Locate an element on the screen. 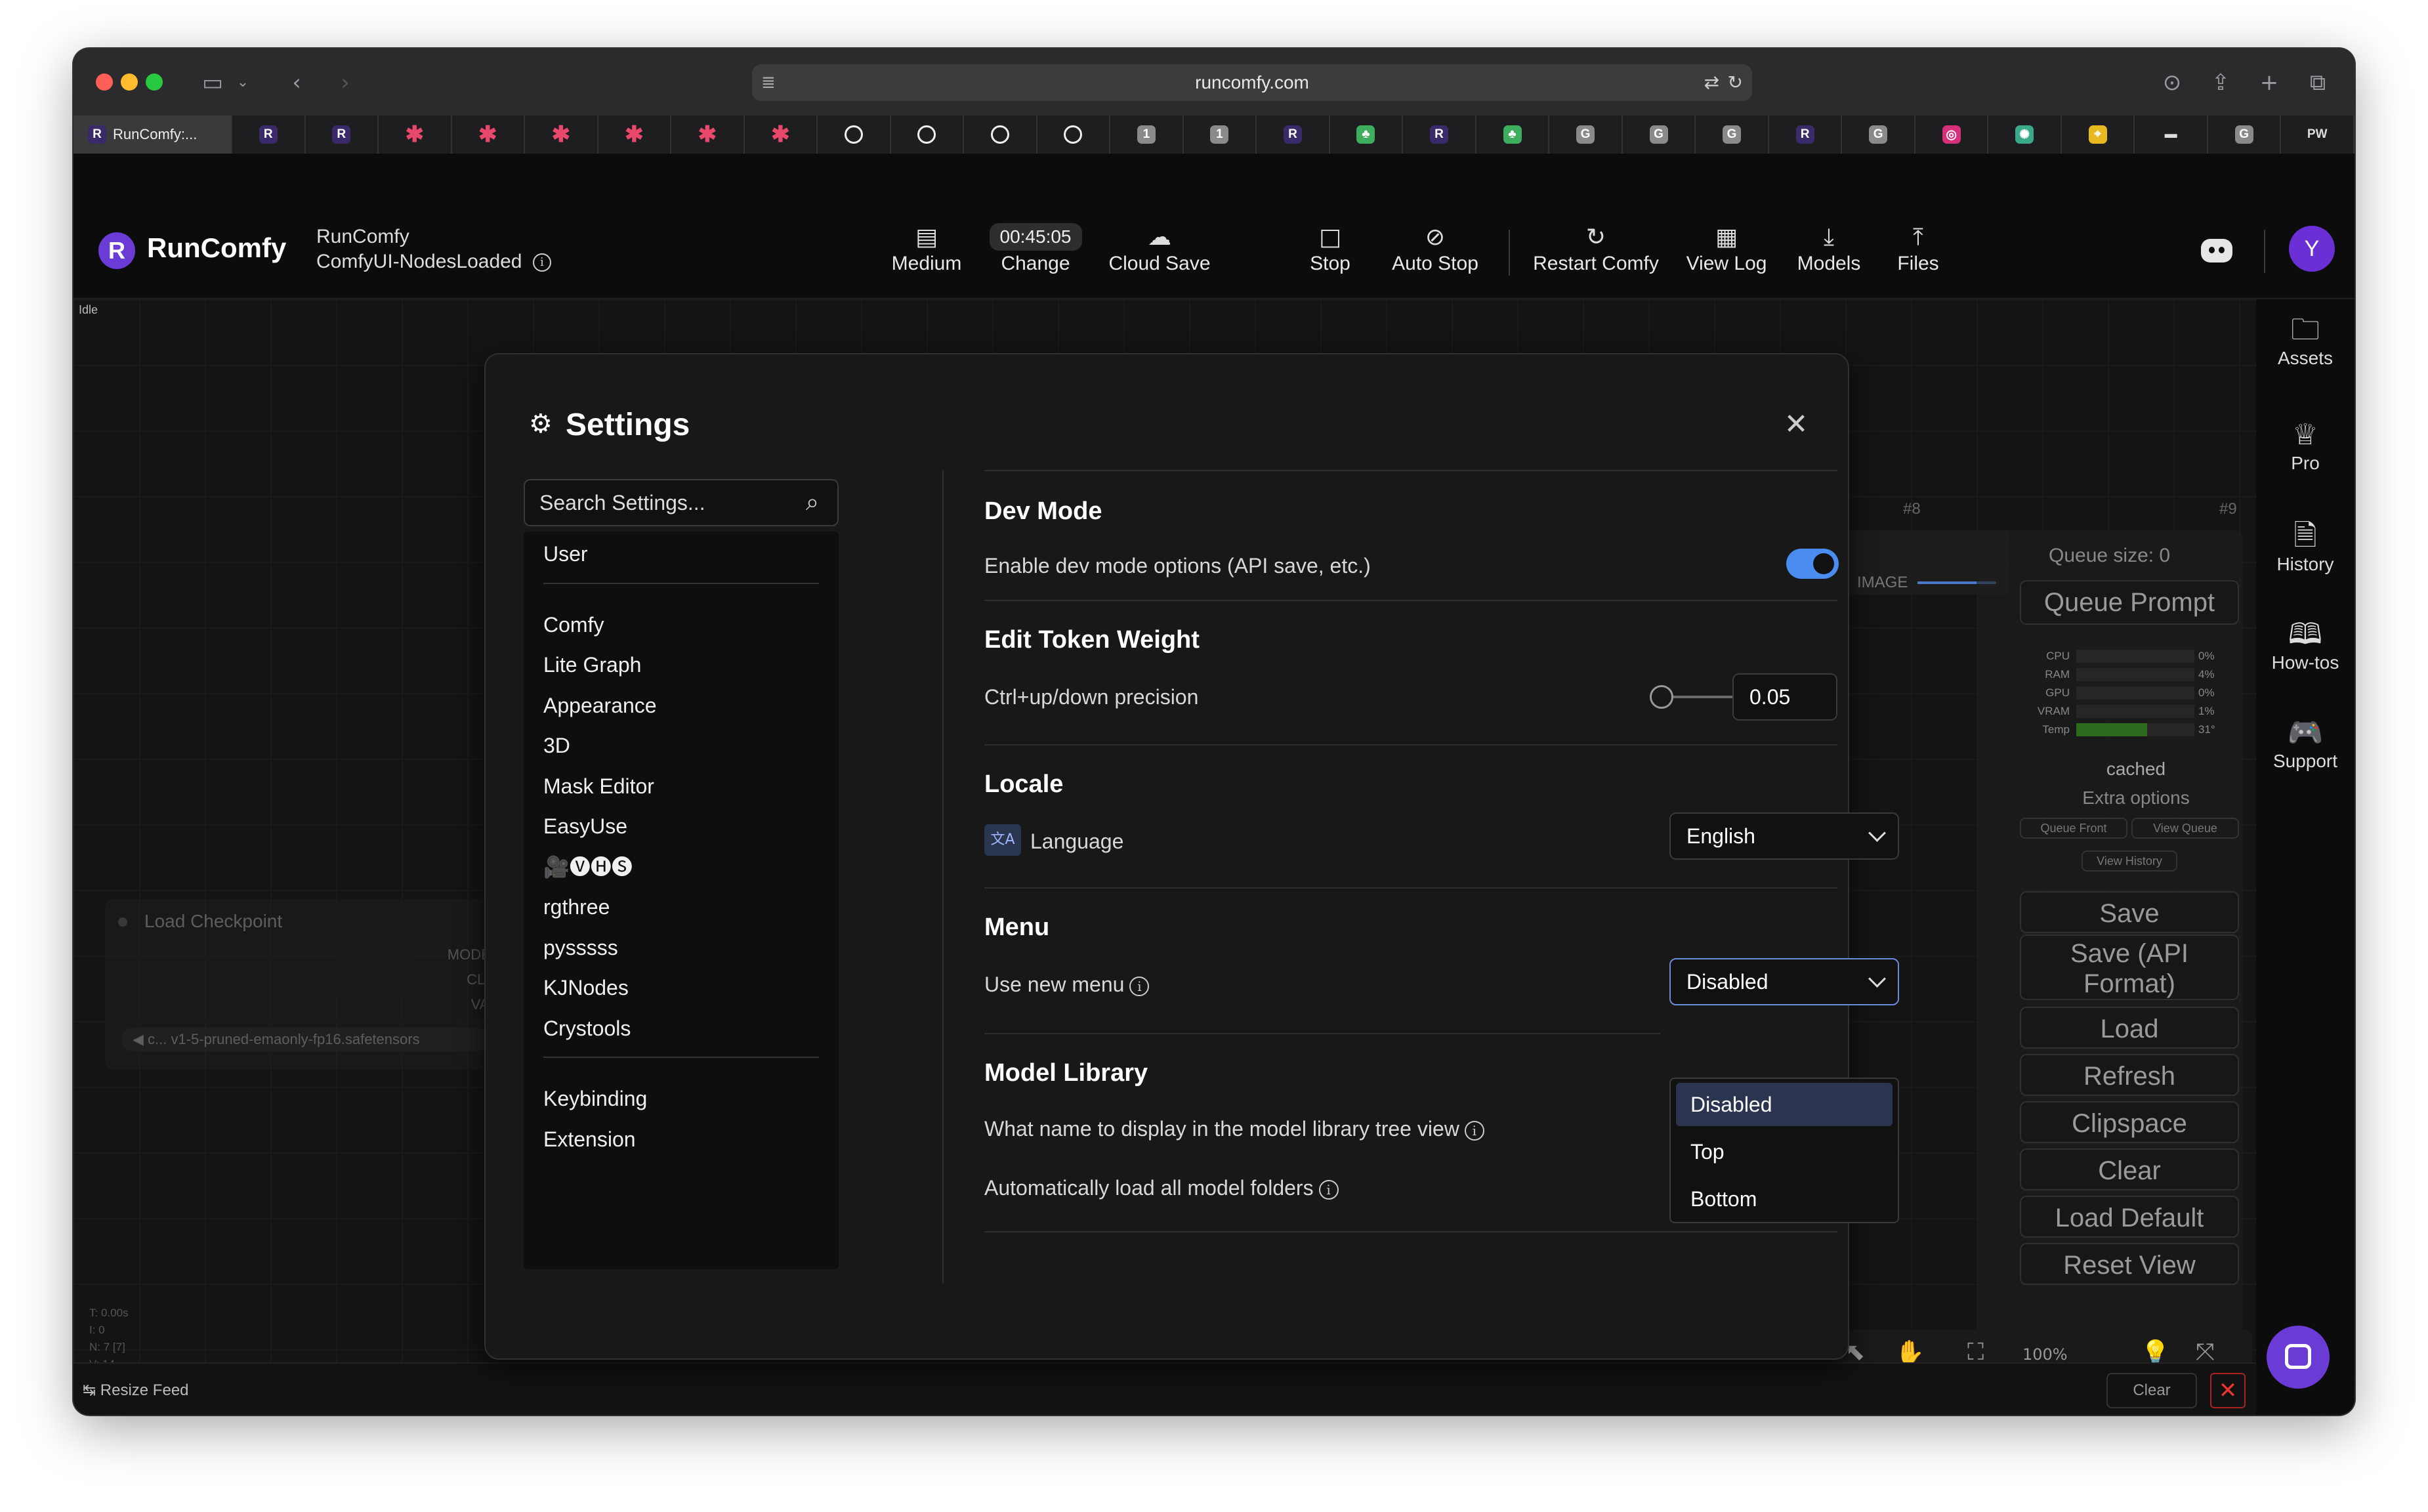 Image resolution: width=2428 pixels, height=1512 pixels. settings-category: pysssss is located at coordinates (580, 947).